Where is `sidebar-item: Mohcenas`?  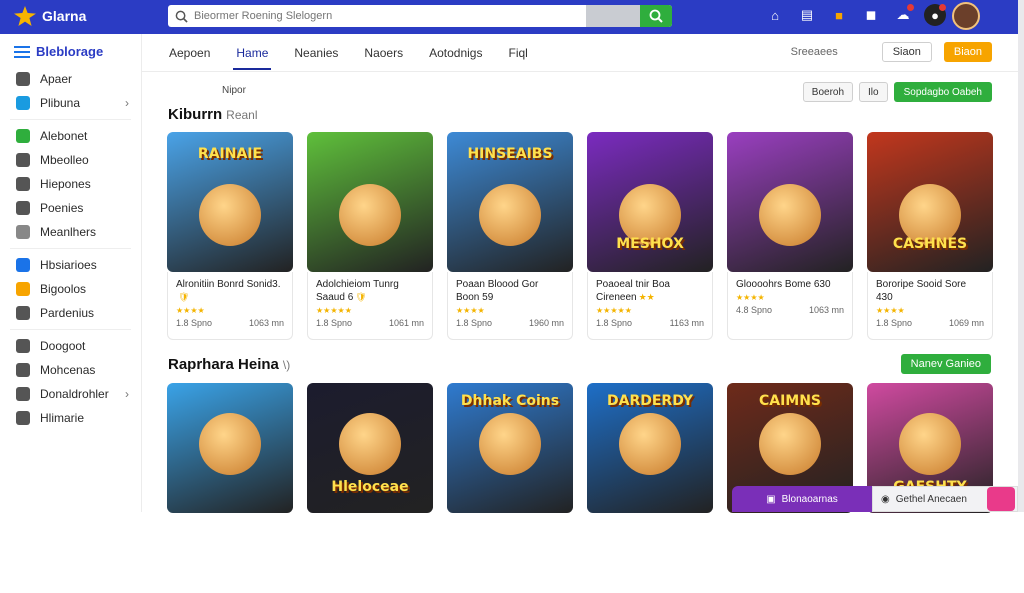
sidebar-item: Mohcenas is located at coordinates (70, 370).